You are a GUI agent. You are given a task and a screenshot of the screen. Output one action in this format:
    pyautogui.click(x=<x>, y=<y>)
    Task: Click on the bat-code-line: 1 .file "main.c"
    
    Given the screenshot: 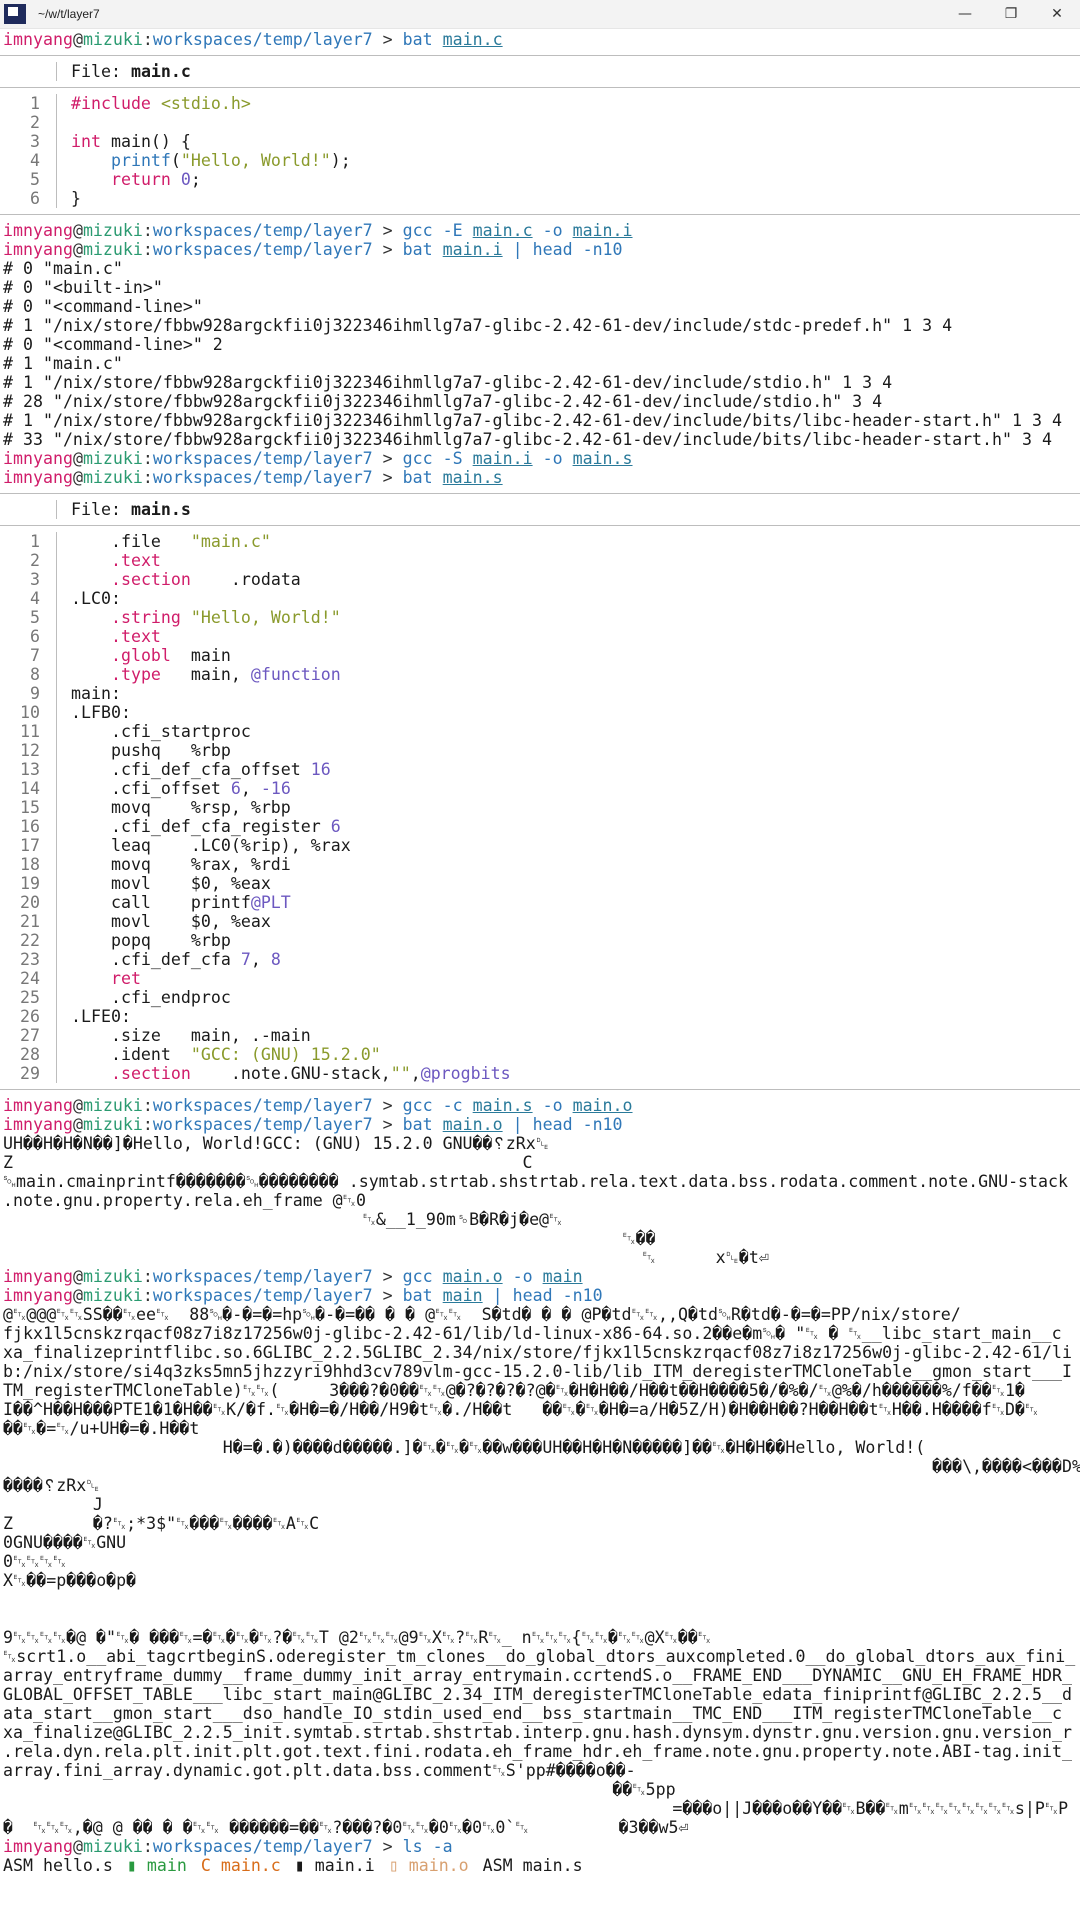 What is the action you would take?
    pyautogui.click(x=540, y=541)
    